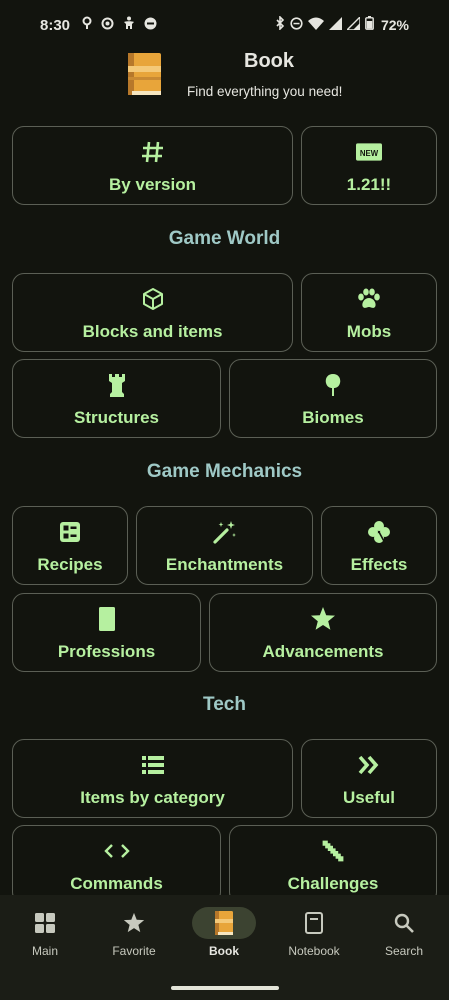  Describe the element at coordinates (153, 299) in the screenshot. I see `cube-icon` at that location.